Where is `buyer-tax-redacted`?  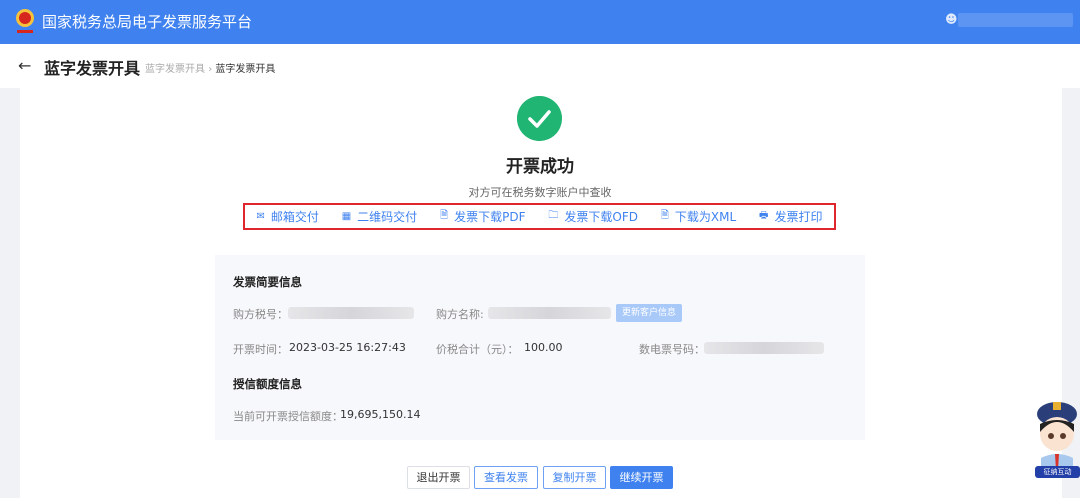 buyer-tax-redacted is located at coordinates (351, 313).